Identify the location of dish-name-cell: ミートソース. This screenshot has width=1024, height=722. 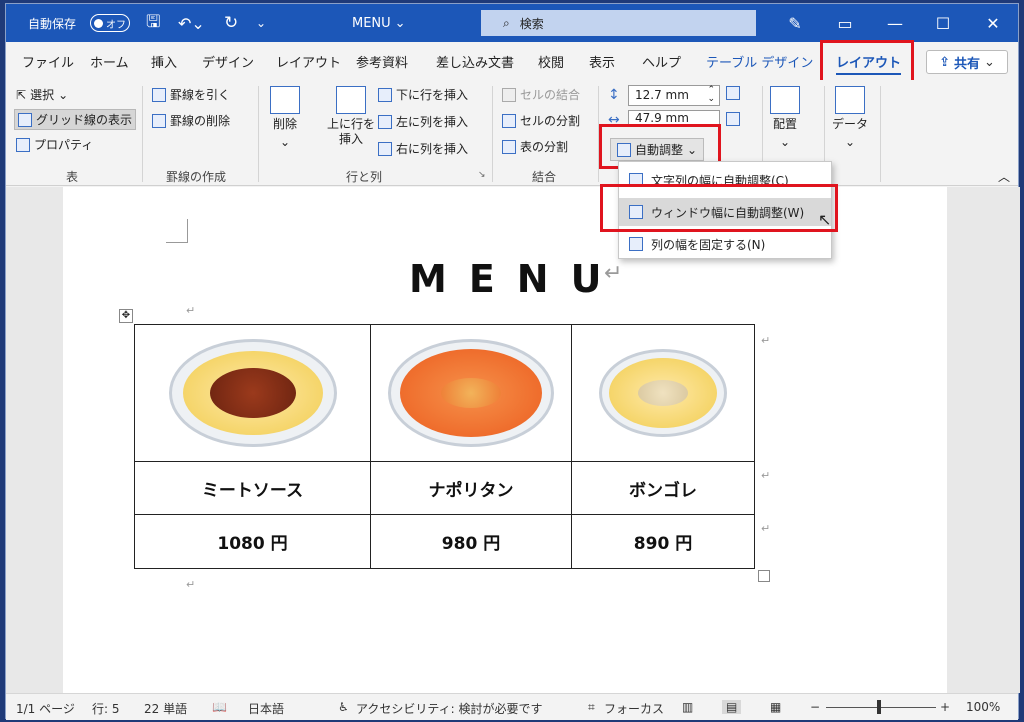
(252, 488).